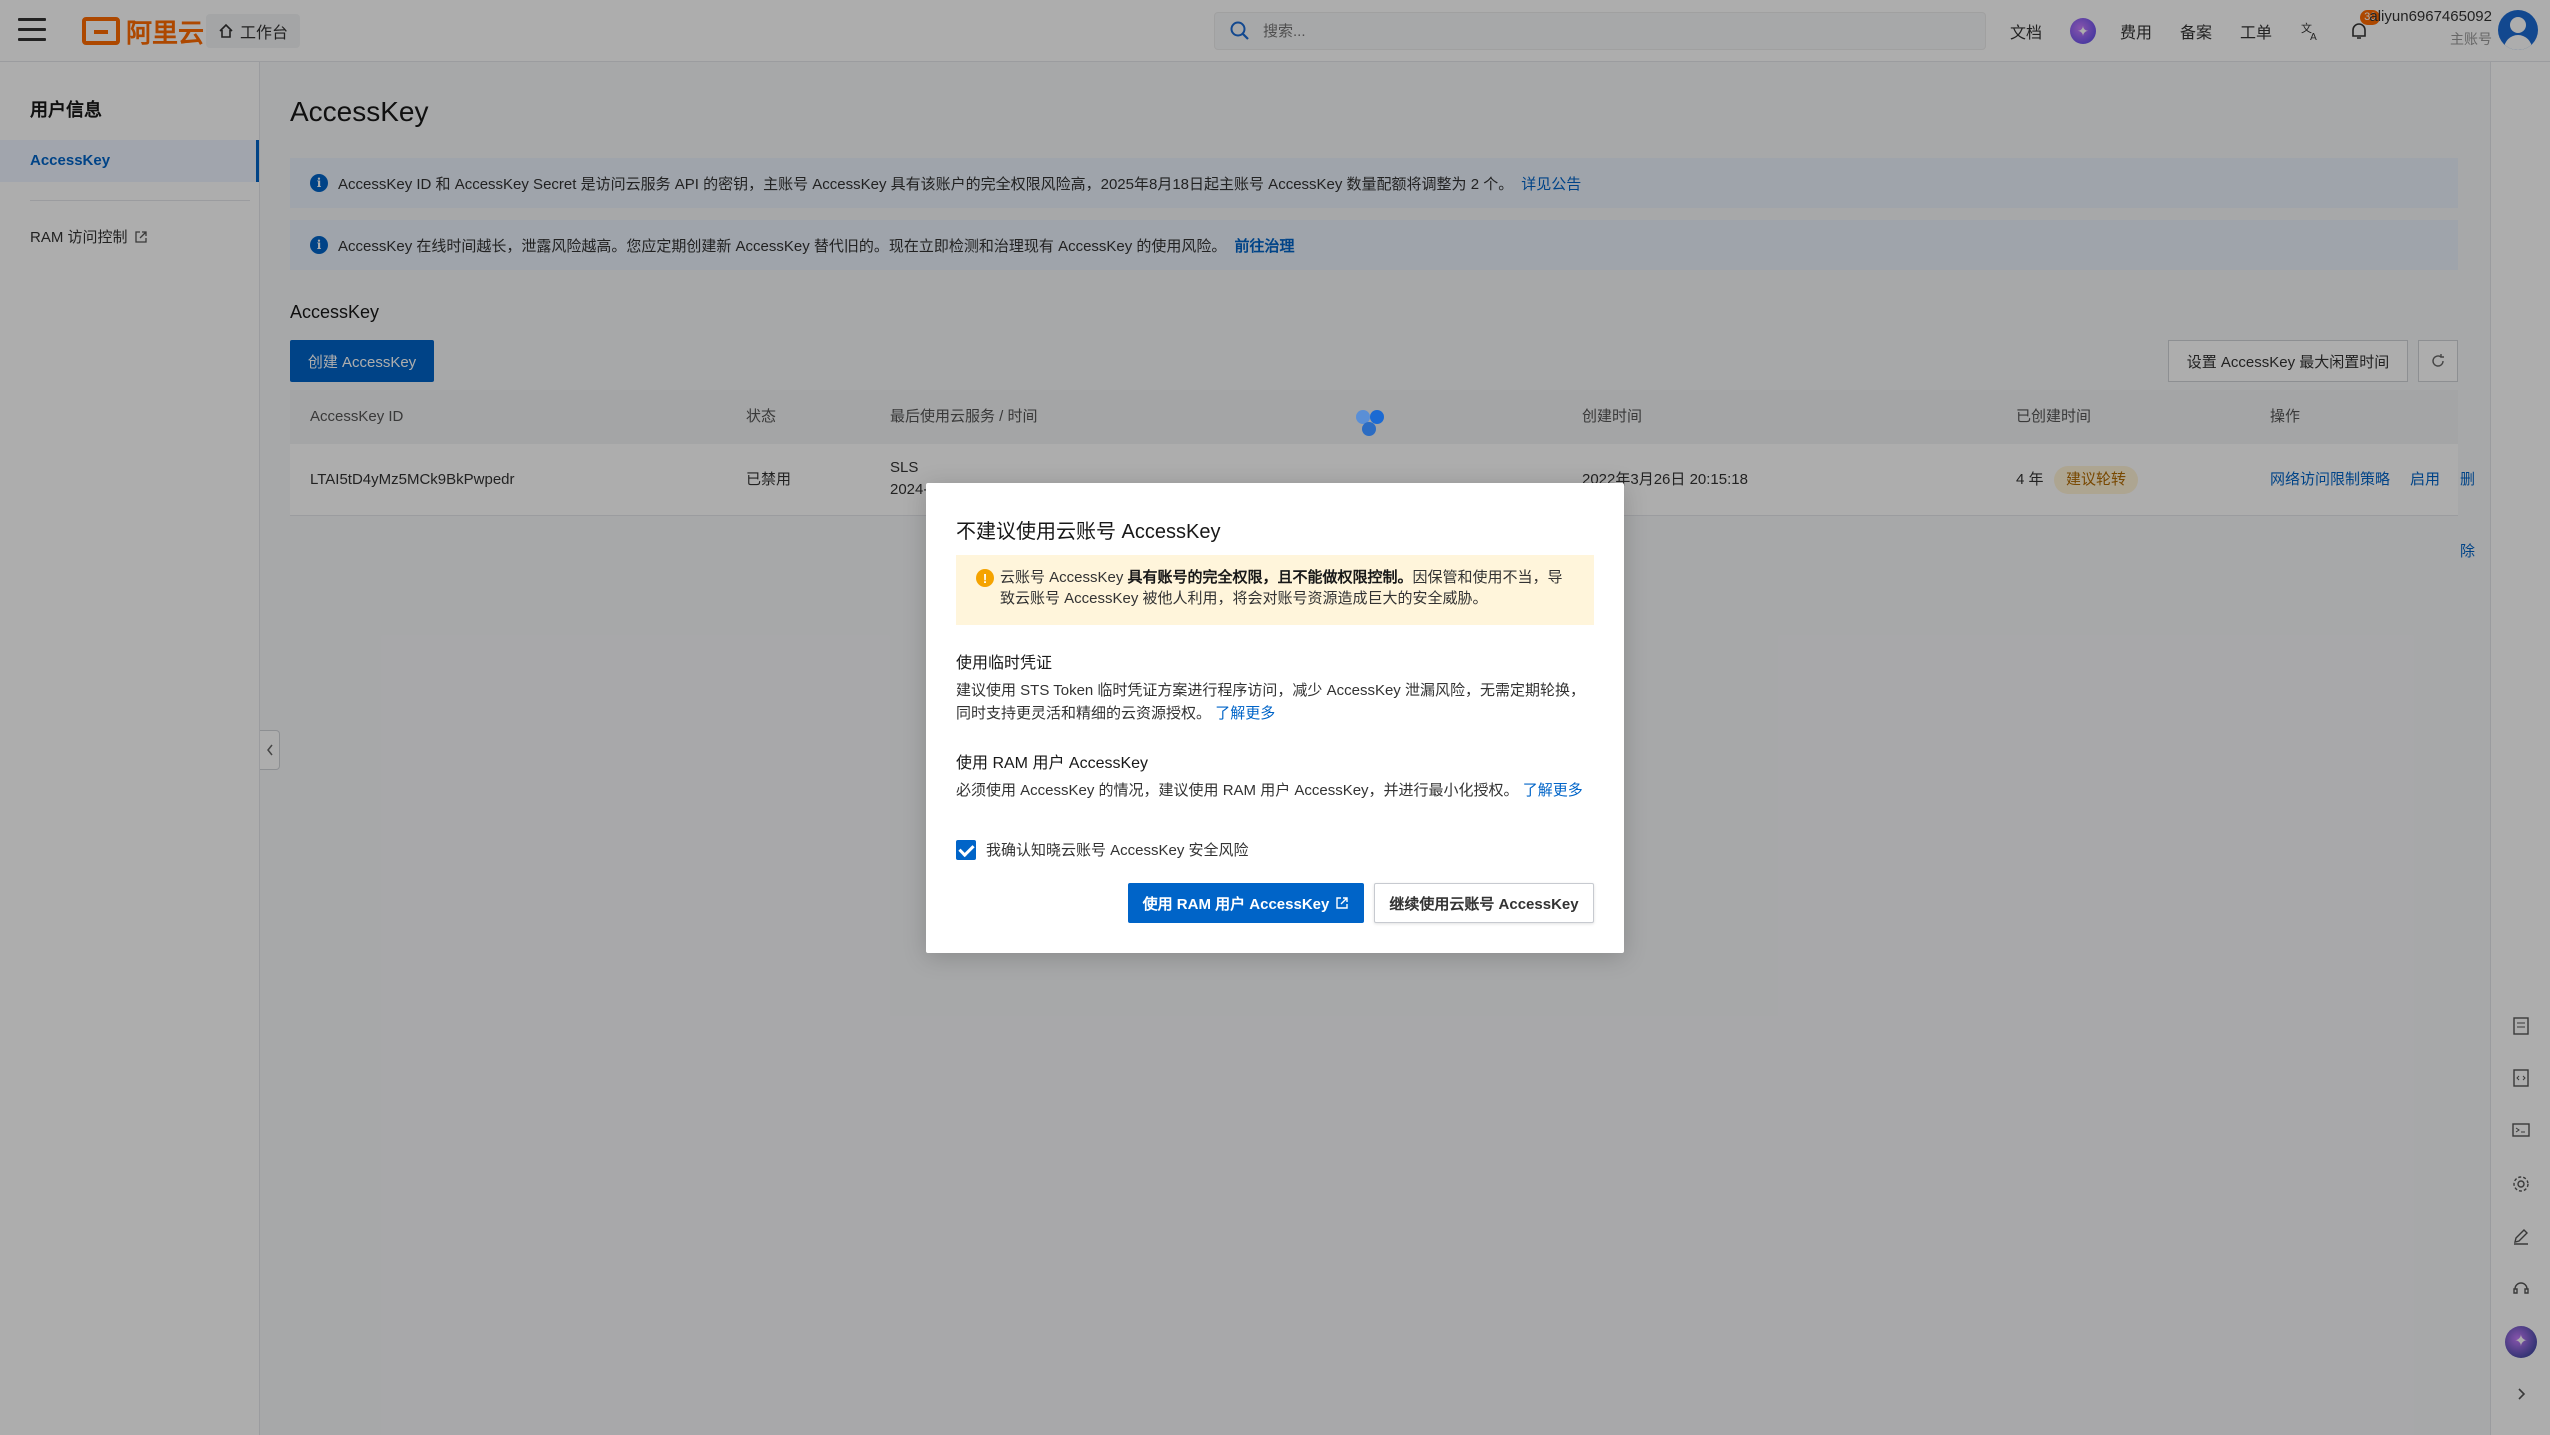 This screenshot has height=1435, width=2550. What do you see at coordinates (1236, 904) in the screenshot?
I see `primary-button-label: 使用 RAM 用户 AccessKey` at bounding box center [1236, 904].